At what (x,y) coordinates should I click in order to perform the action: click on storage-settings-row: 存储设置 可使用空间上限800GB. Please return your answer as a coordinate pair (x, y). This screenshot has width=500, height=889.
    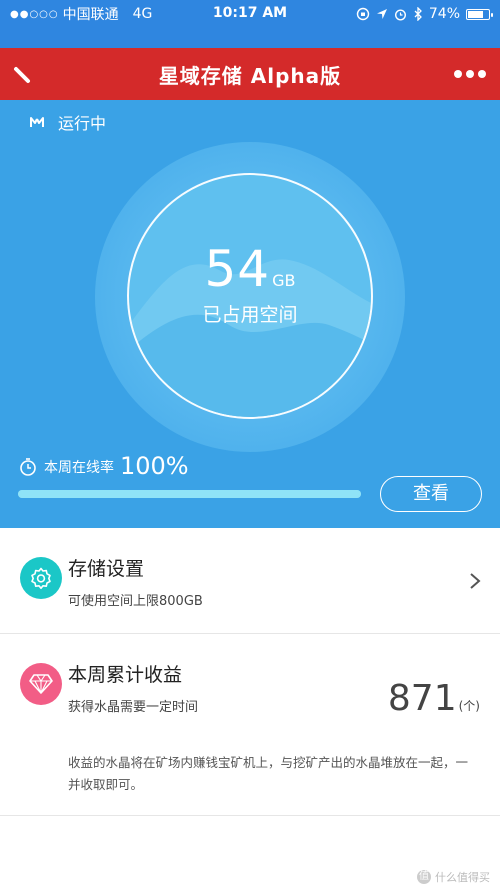
    Looking at the image, I should click on (250, 581).